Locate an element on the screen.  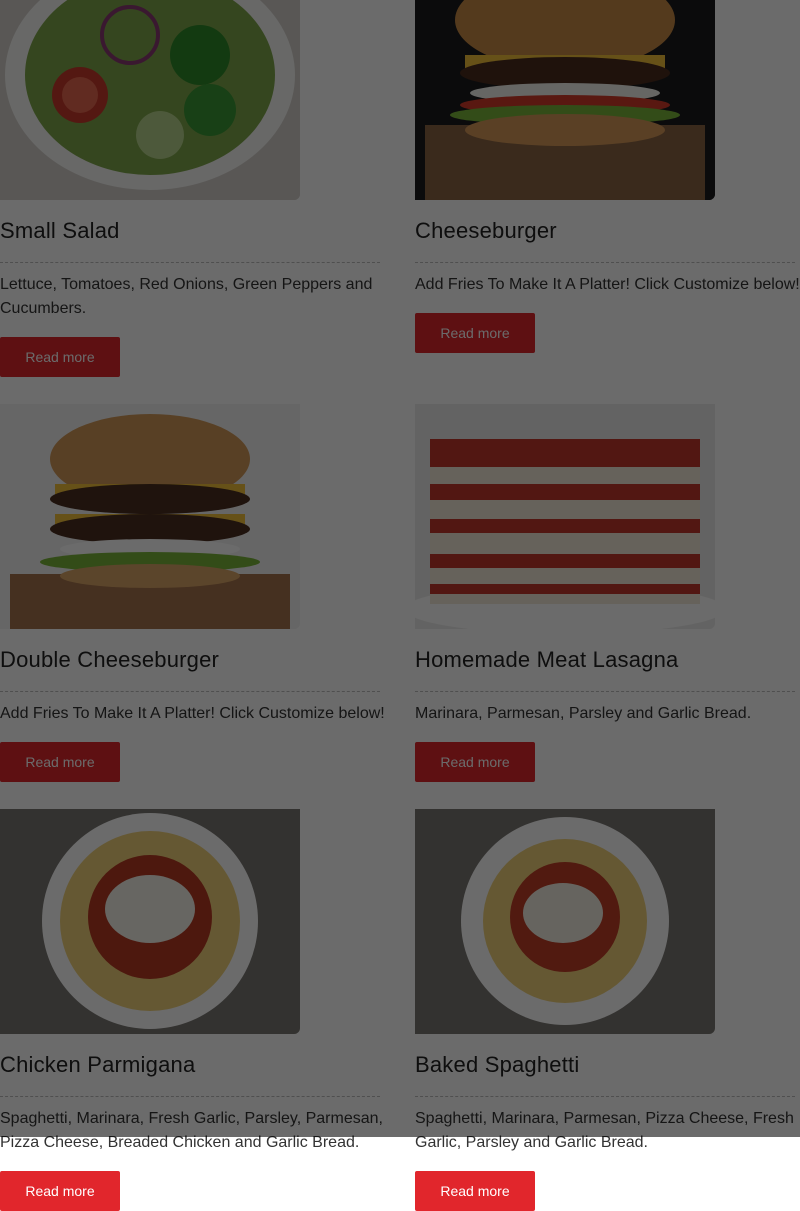
salad-image is located at coordinates (150, 100).